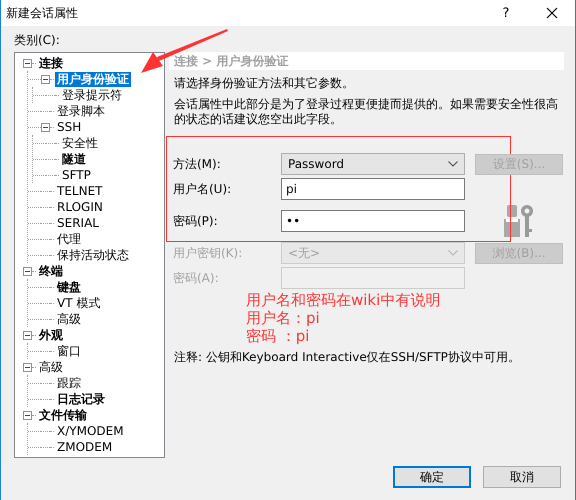 Image resolution: width=576 pixels, height=500 pixels. Describe the element at coordinates (74, 159) in the screenshot. I see `tree-item: 隧道` at that location.